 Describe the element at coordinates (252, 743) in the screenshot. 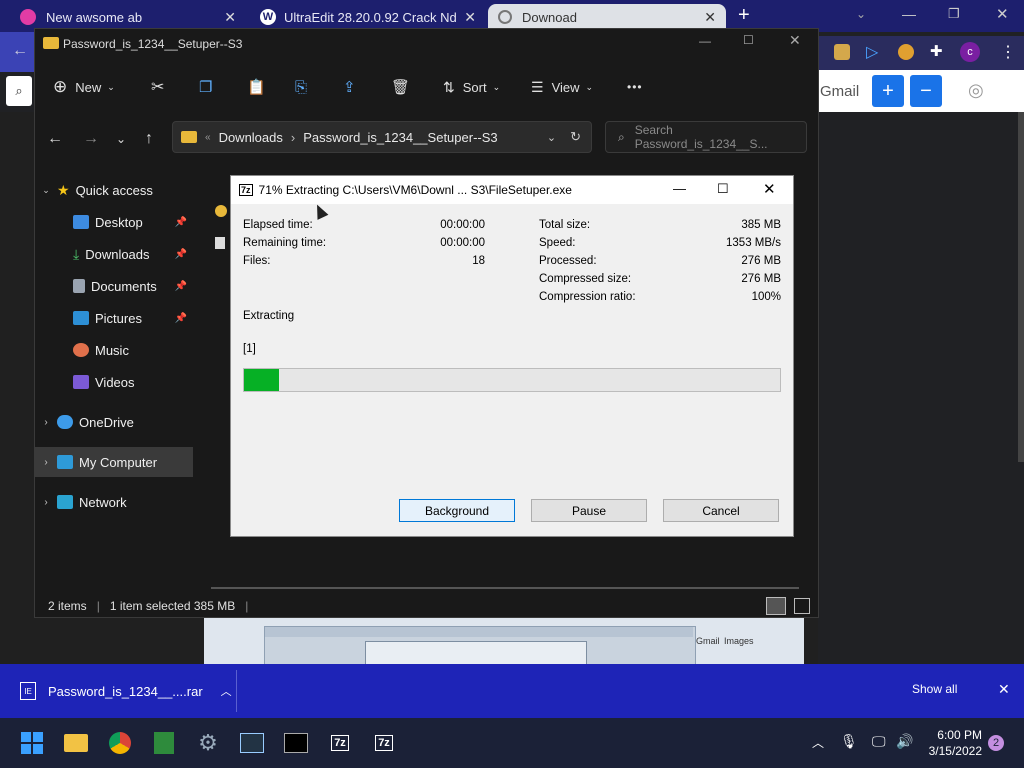

I see `performance-monitor-icon` at that location.